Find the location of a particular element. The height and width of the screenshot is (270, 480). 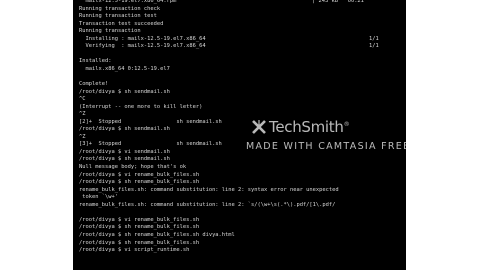

terminal-line-text: (Interrupt -- one more to kill letter) is located at coordinates (141, 106).